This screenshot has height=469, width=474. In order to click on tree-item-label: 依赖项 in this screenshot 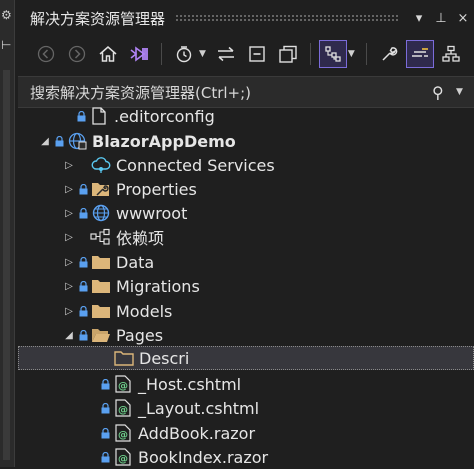, I will do `click(140, 238)`.